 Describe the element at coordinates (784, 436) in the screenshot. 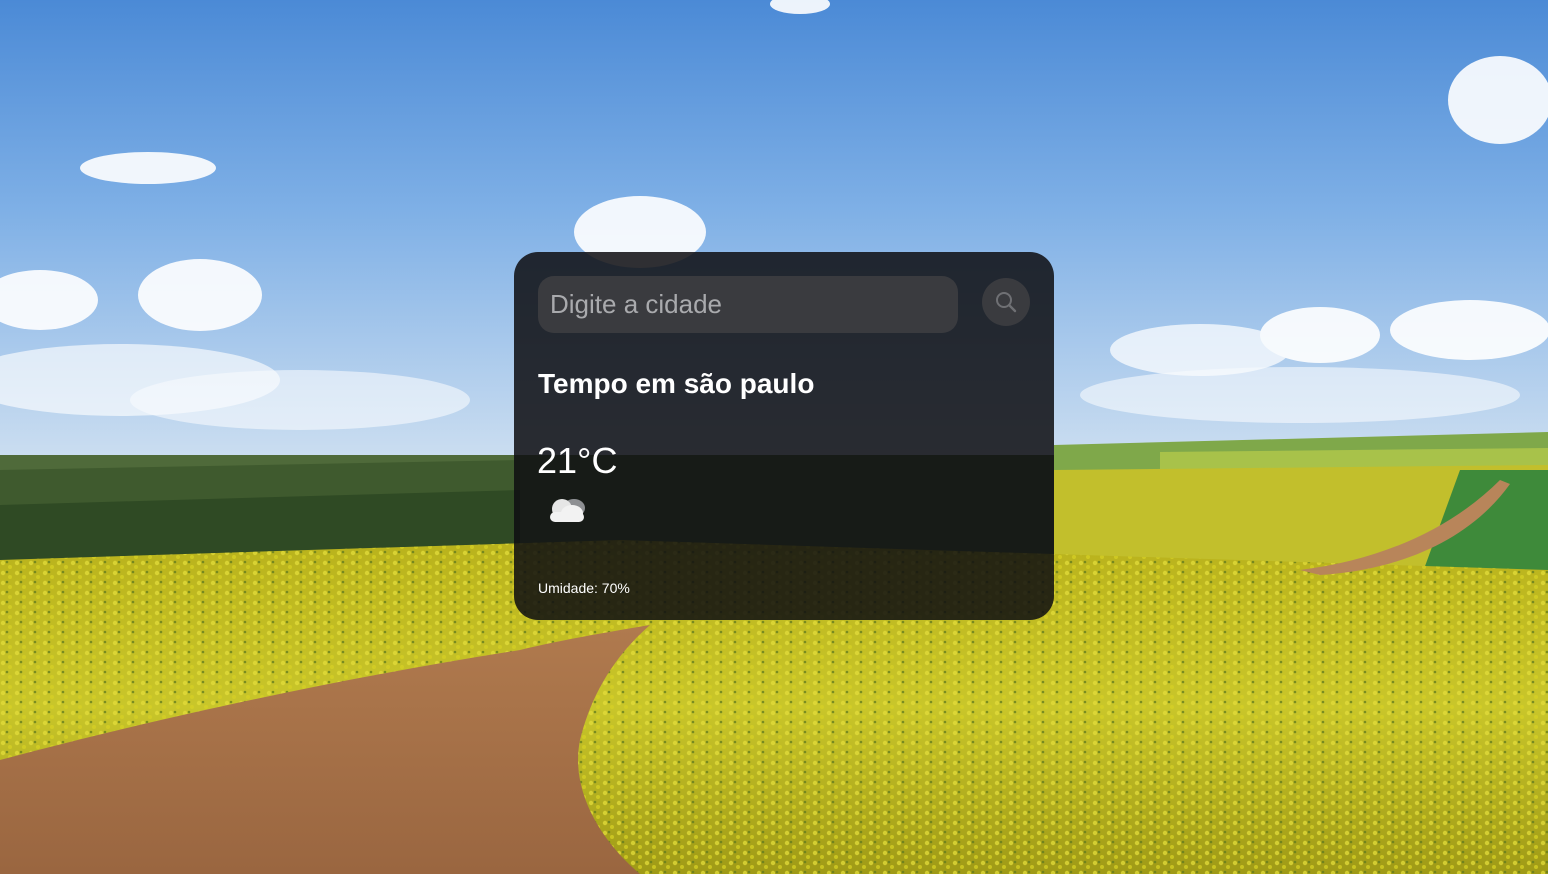

I see `weather-card: Tempo em são paulo 21°C Umidade: 70%` at that location.